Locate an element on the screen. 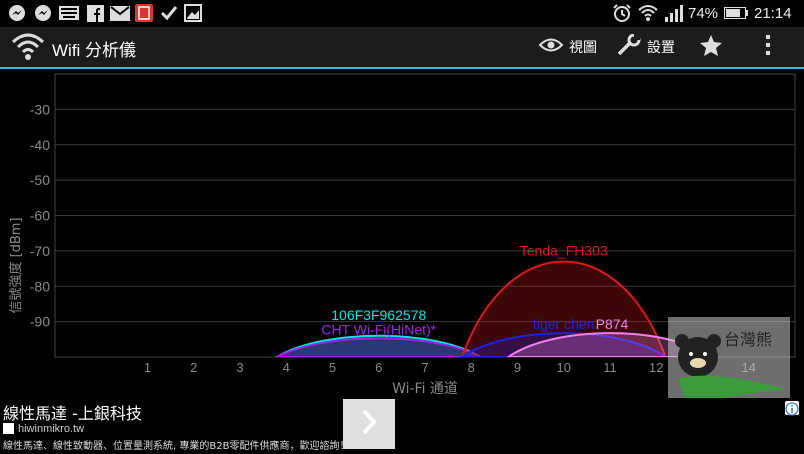 The image size is (804, 454). eye-icon is located at coordinates (551, 47).